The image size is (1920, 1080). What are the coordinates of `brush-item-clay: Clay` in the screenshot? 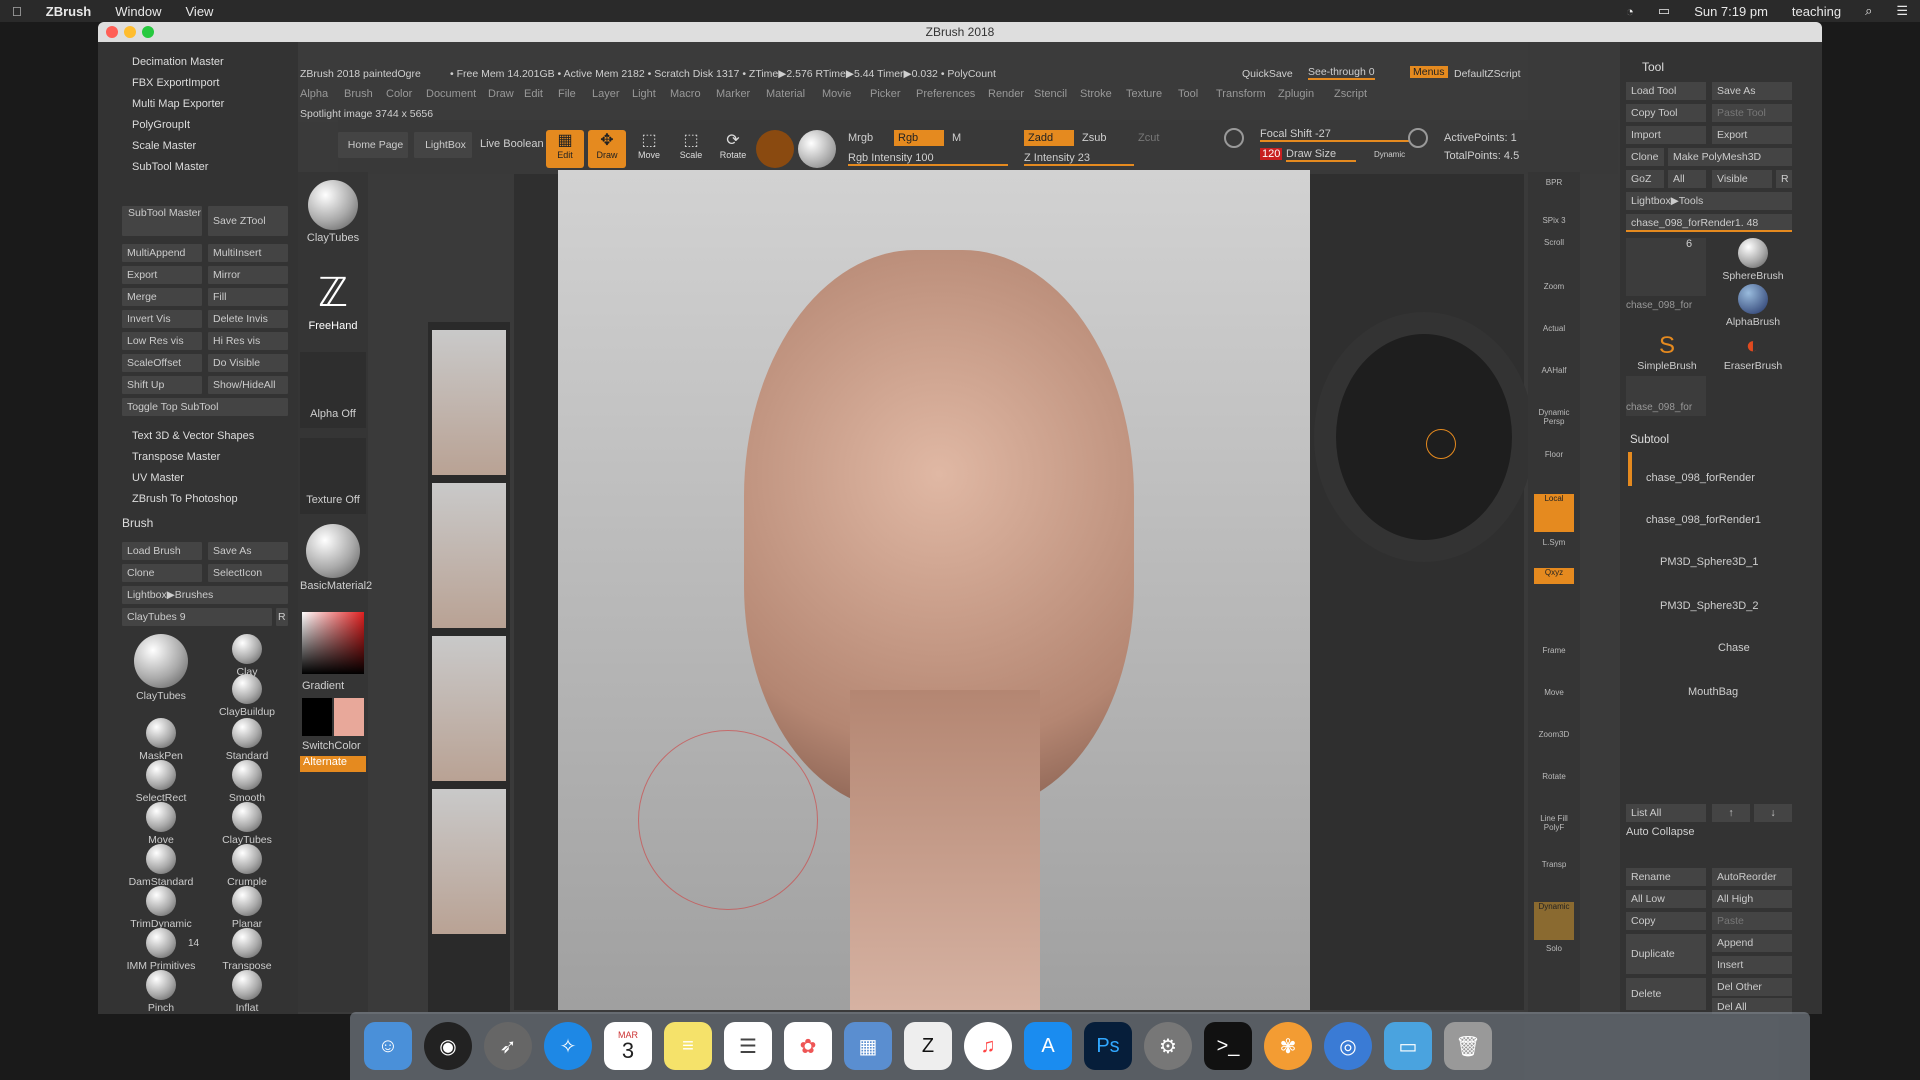 It's located at (247, 656).